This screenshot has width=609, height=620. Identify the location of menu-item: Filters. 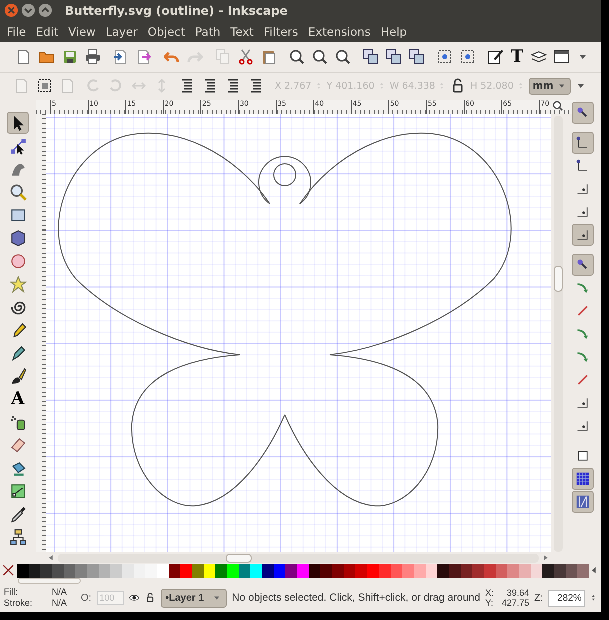
(281, 31).